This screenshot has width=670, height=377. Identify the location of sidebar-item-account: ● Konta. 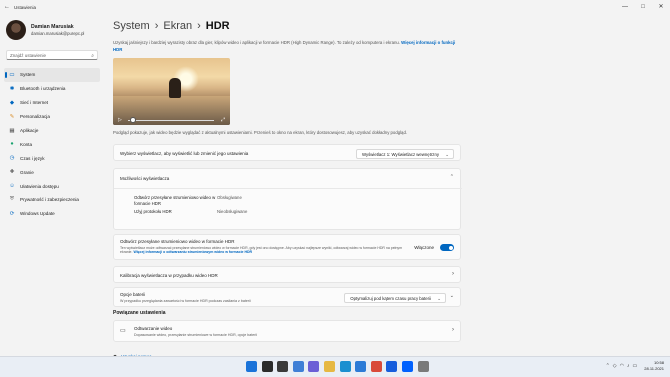
(52, 144).